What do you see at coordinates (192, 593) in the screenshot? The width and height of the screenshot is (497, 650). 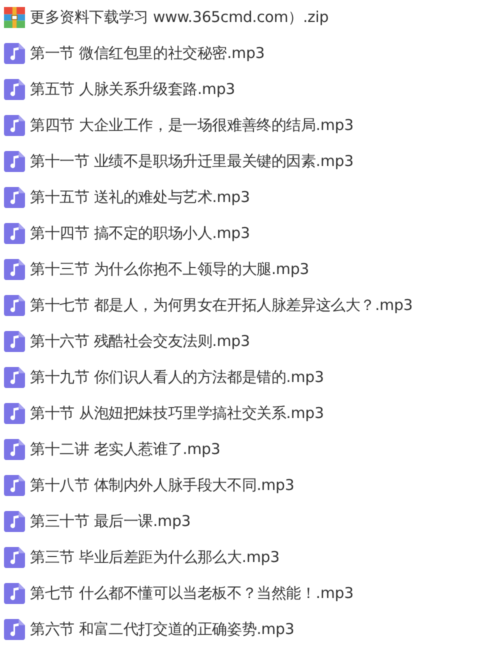 I see `file-name: 第七节 什么都不懂可以当老板不？当然能！.mp3` at bounding box center [192, 593].